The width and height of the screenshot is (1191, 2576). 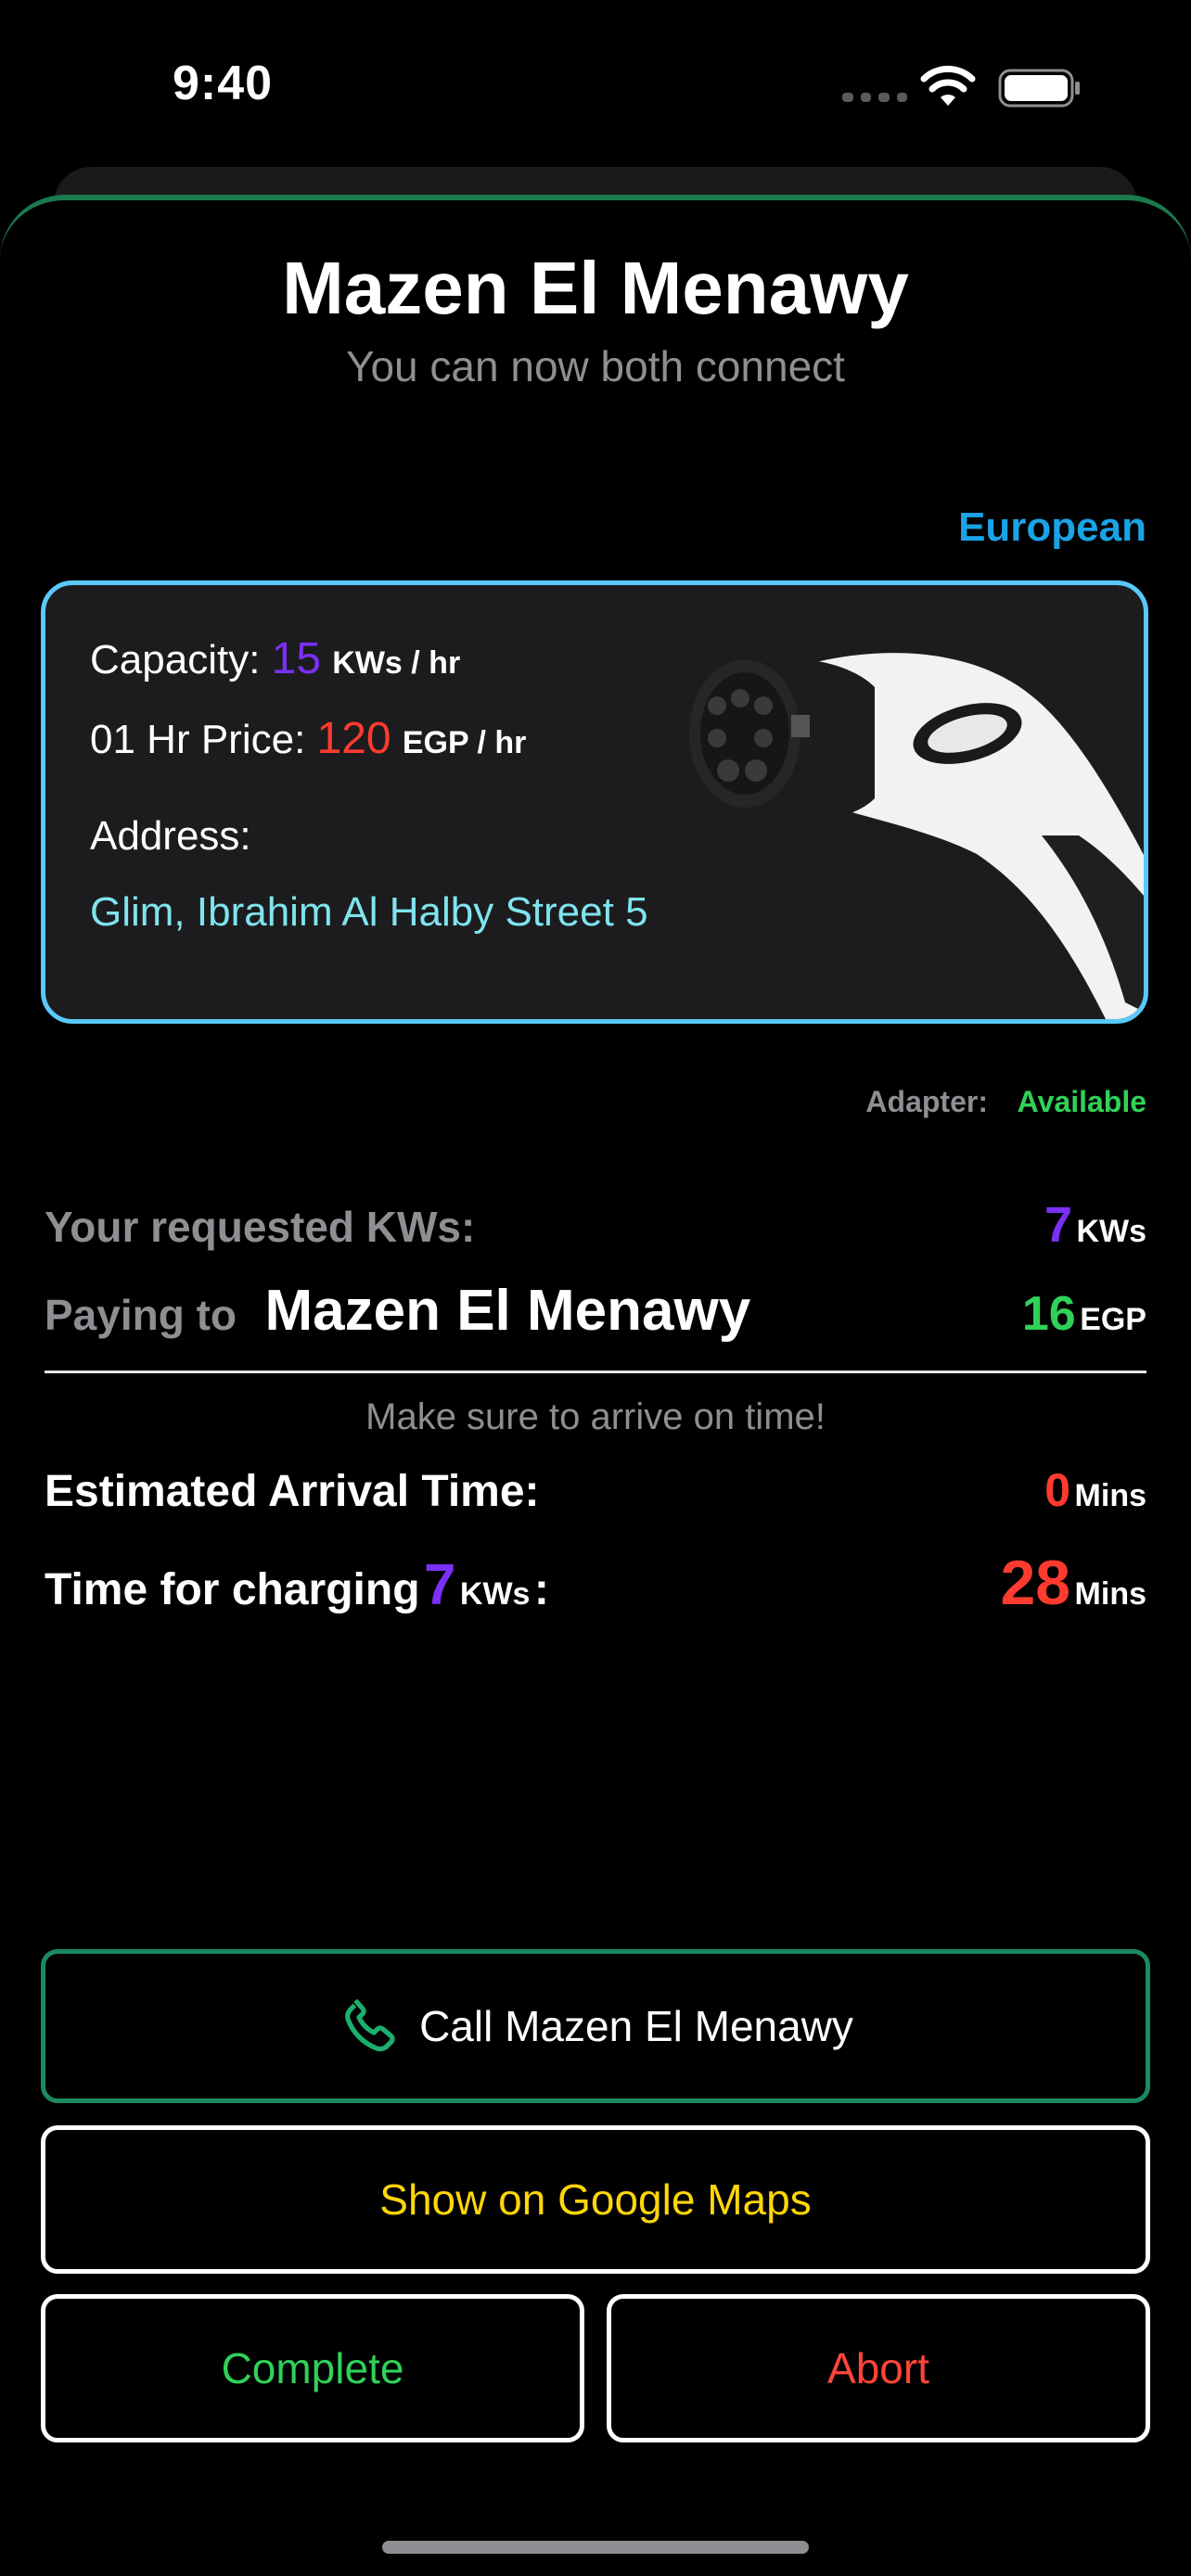 What do you see at coordinates (296, 658) in the screenshot?
I see `capacity-value: 15` at bounding box center [296, 658].